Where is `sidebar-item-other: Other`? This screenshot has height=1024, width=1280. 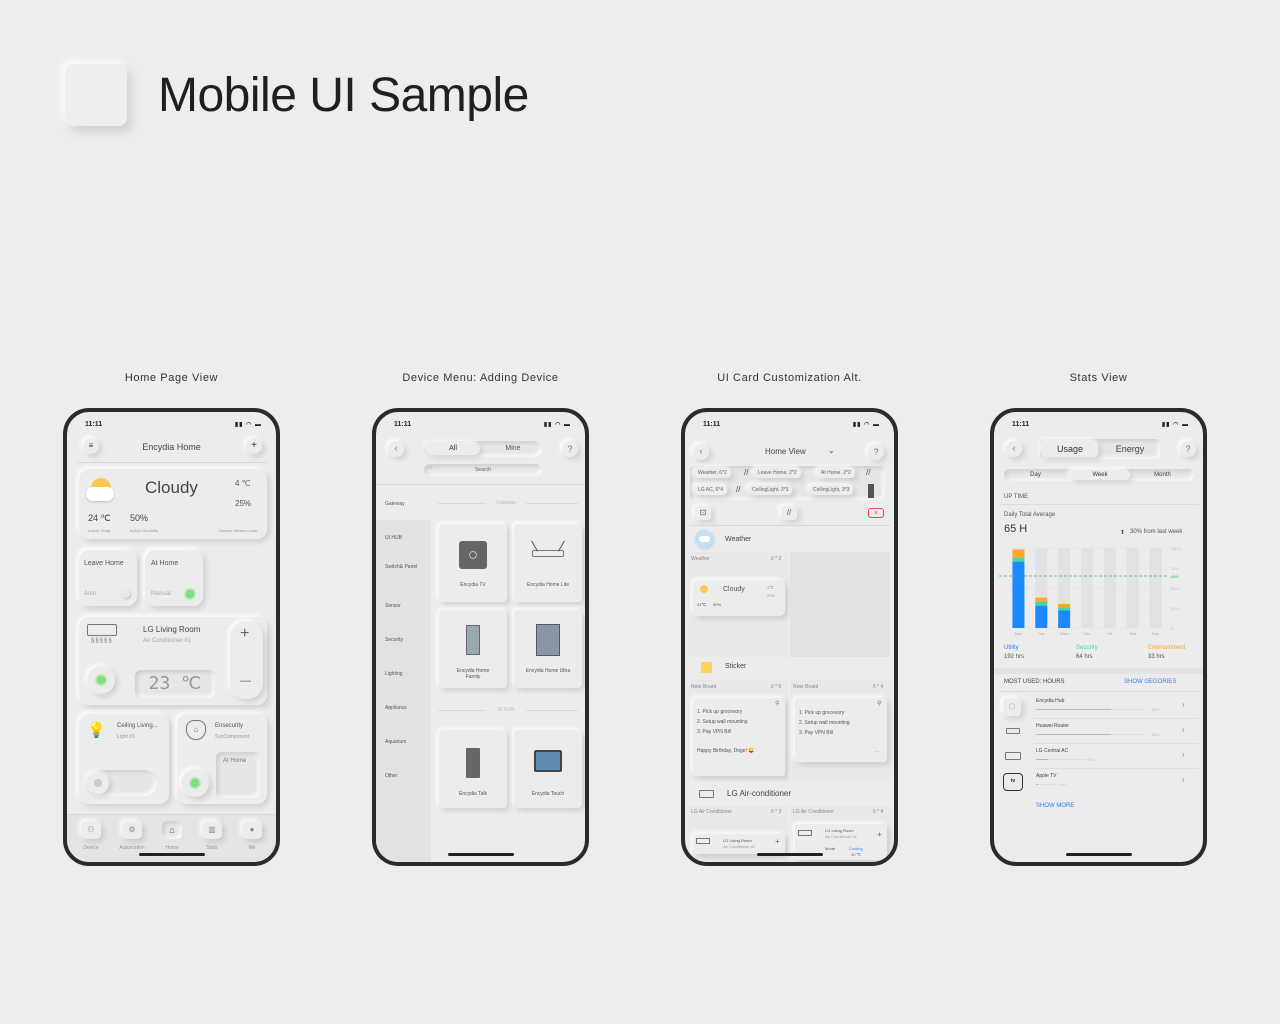
sidebar-item-other: Other is located at coordinates (391, 776).